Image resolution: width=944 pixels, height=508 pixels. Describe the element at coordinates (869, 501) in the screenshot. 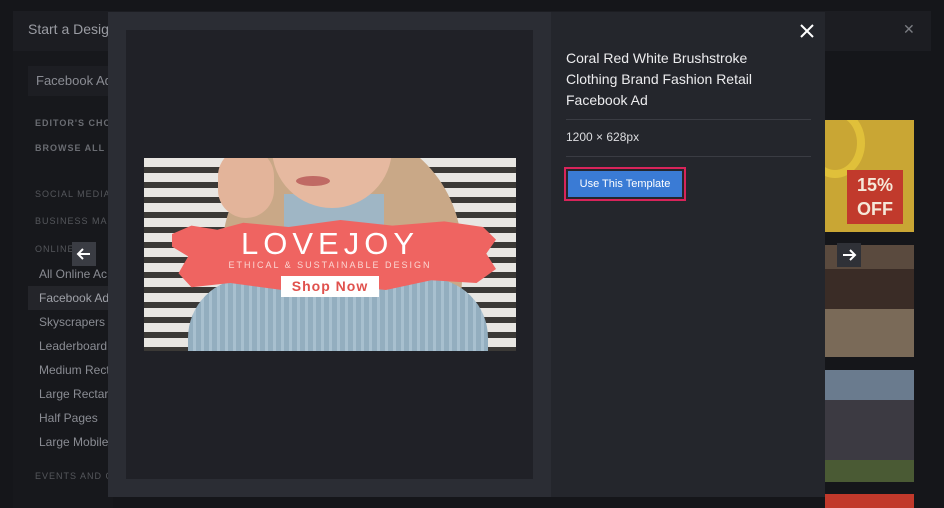

I see `background-thumbnail-partial` at that location.